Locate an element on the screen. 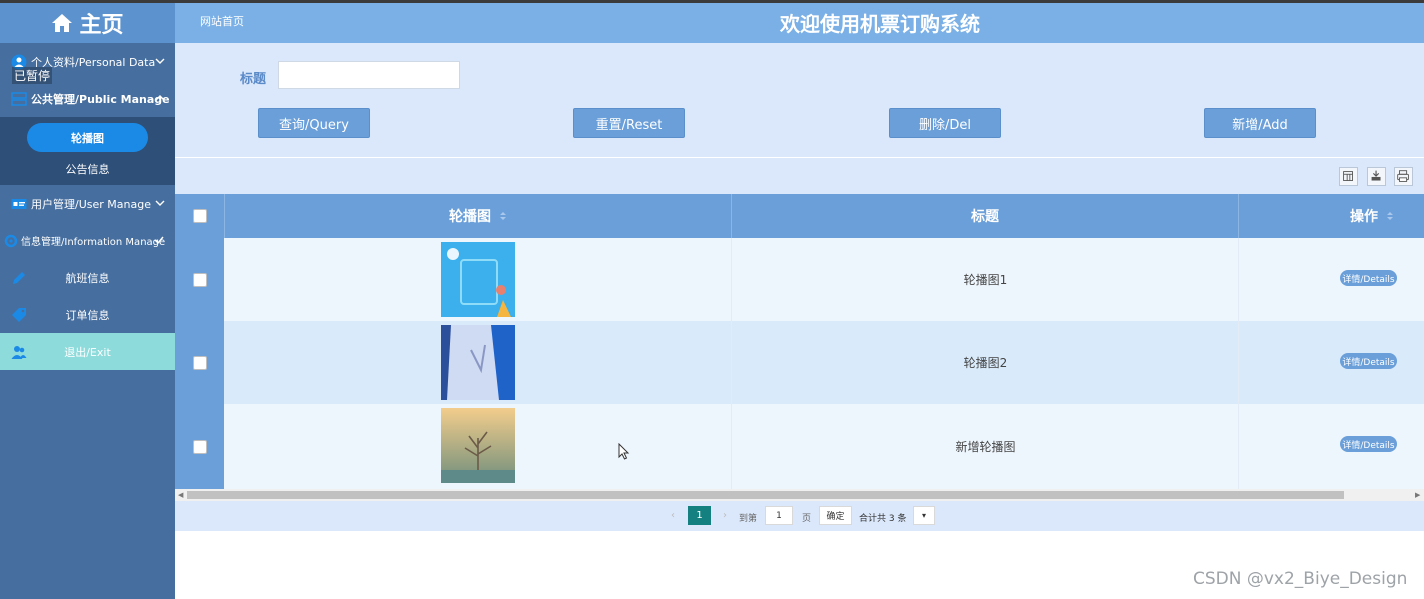 This screenshot has width=1424, height=599. print-button is located at coordinates (1403, 176).